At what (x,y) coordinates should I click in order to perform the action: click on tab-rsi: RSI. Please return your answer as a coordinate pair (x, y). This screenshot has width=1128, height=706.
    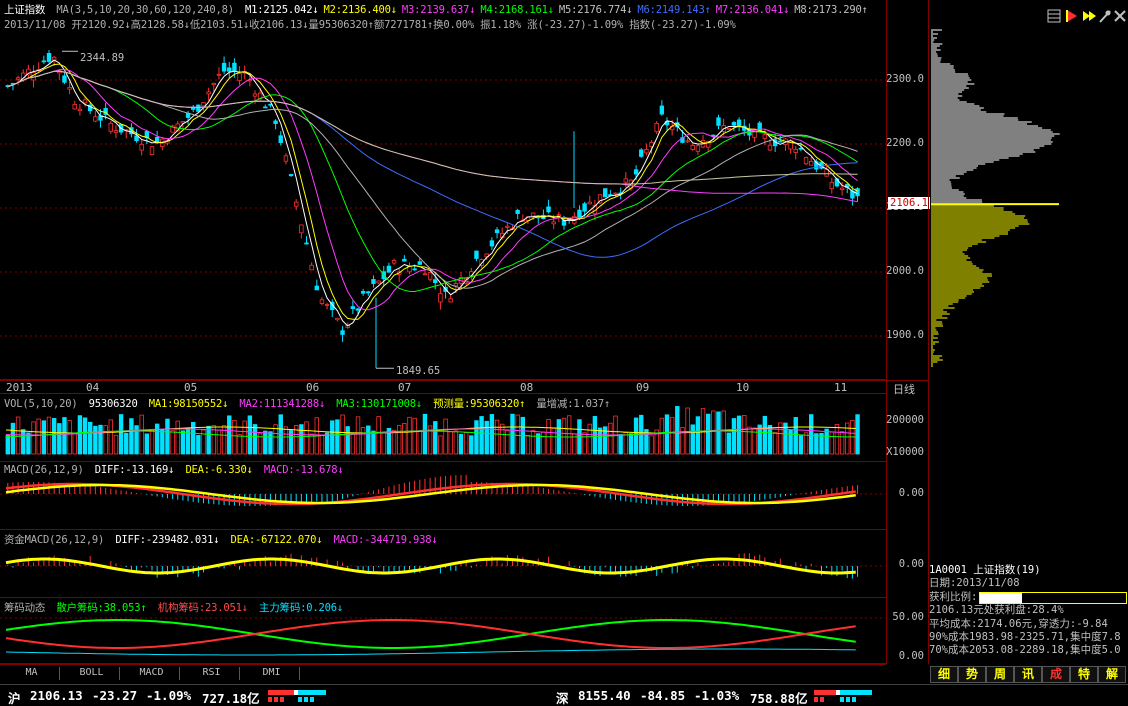
    Looking at the image, I should click on (212, 673).